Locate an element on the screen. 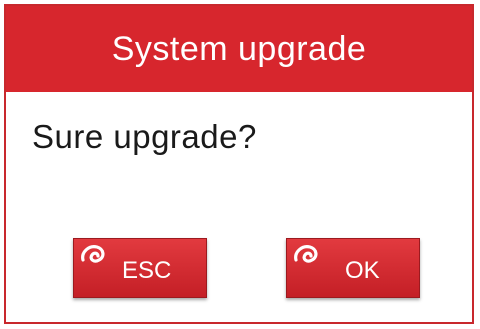  esc-button-label: ESC is located at coordinates (147, 270).